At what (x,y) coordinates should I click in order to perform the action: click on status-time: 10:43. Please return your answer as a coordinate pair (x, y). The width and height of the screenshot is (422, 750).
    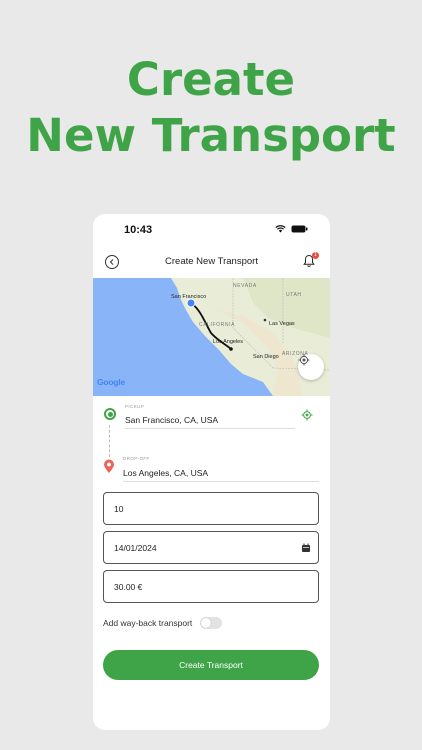
    Looking at the image, I should click on (138, 230).